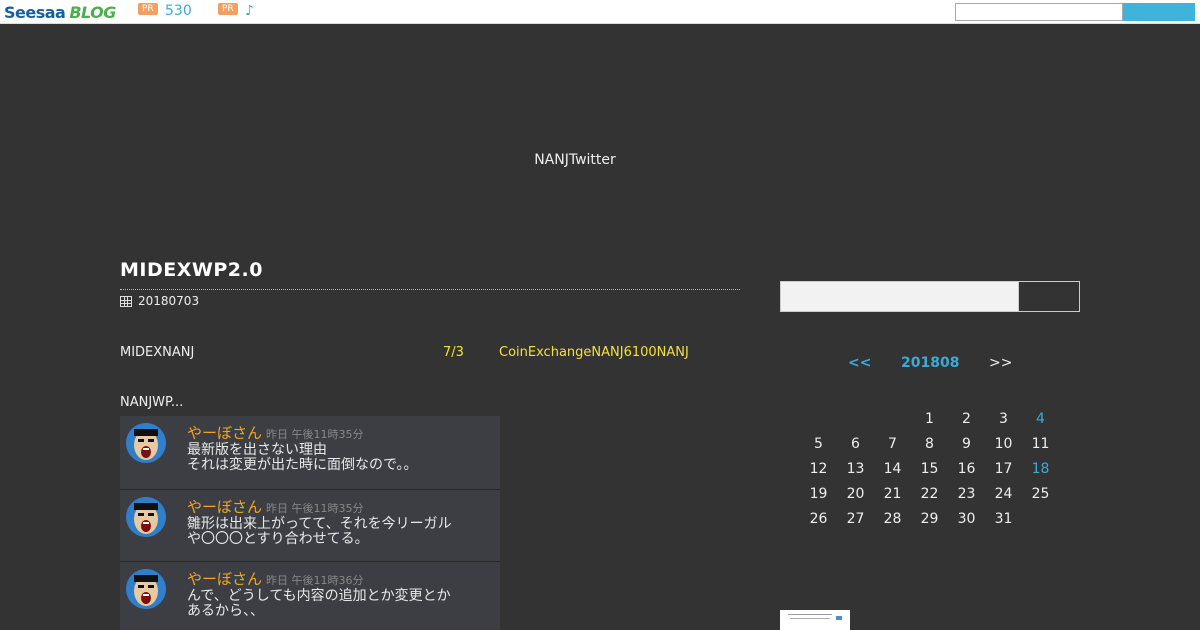 The width and height of the screenshot is (1200, 630). What do you see at coordinates (1040, 470) in the screenshot?
I see `calendar-day: 18` at bounding box center [1040, 470].